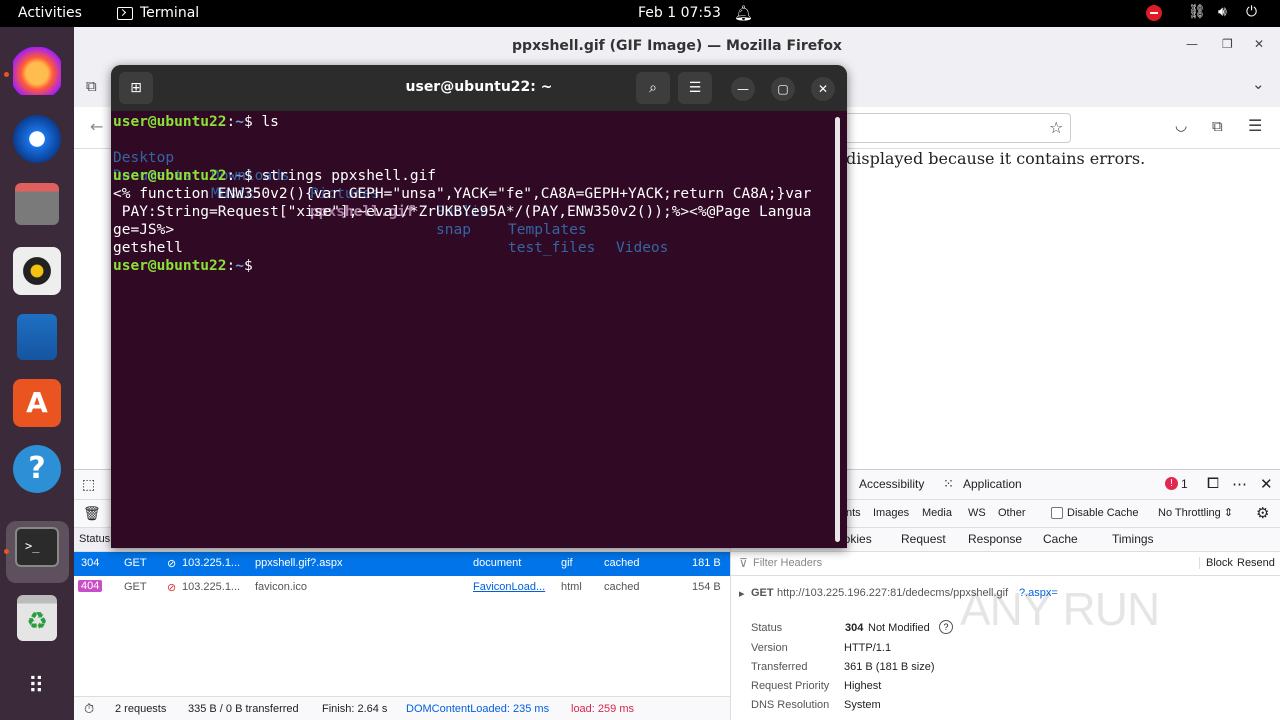 The width and height of the screenshot is (1280, 720). I want to click on firefox-icon, so click(37, 71).